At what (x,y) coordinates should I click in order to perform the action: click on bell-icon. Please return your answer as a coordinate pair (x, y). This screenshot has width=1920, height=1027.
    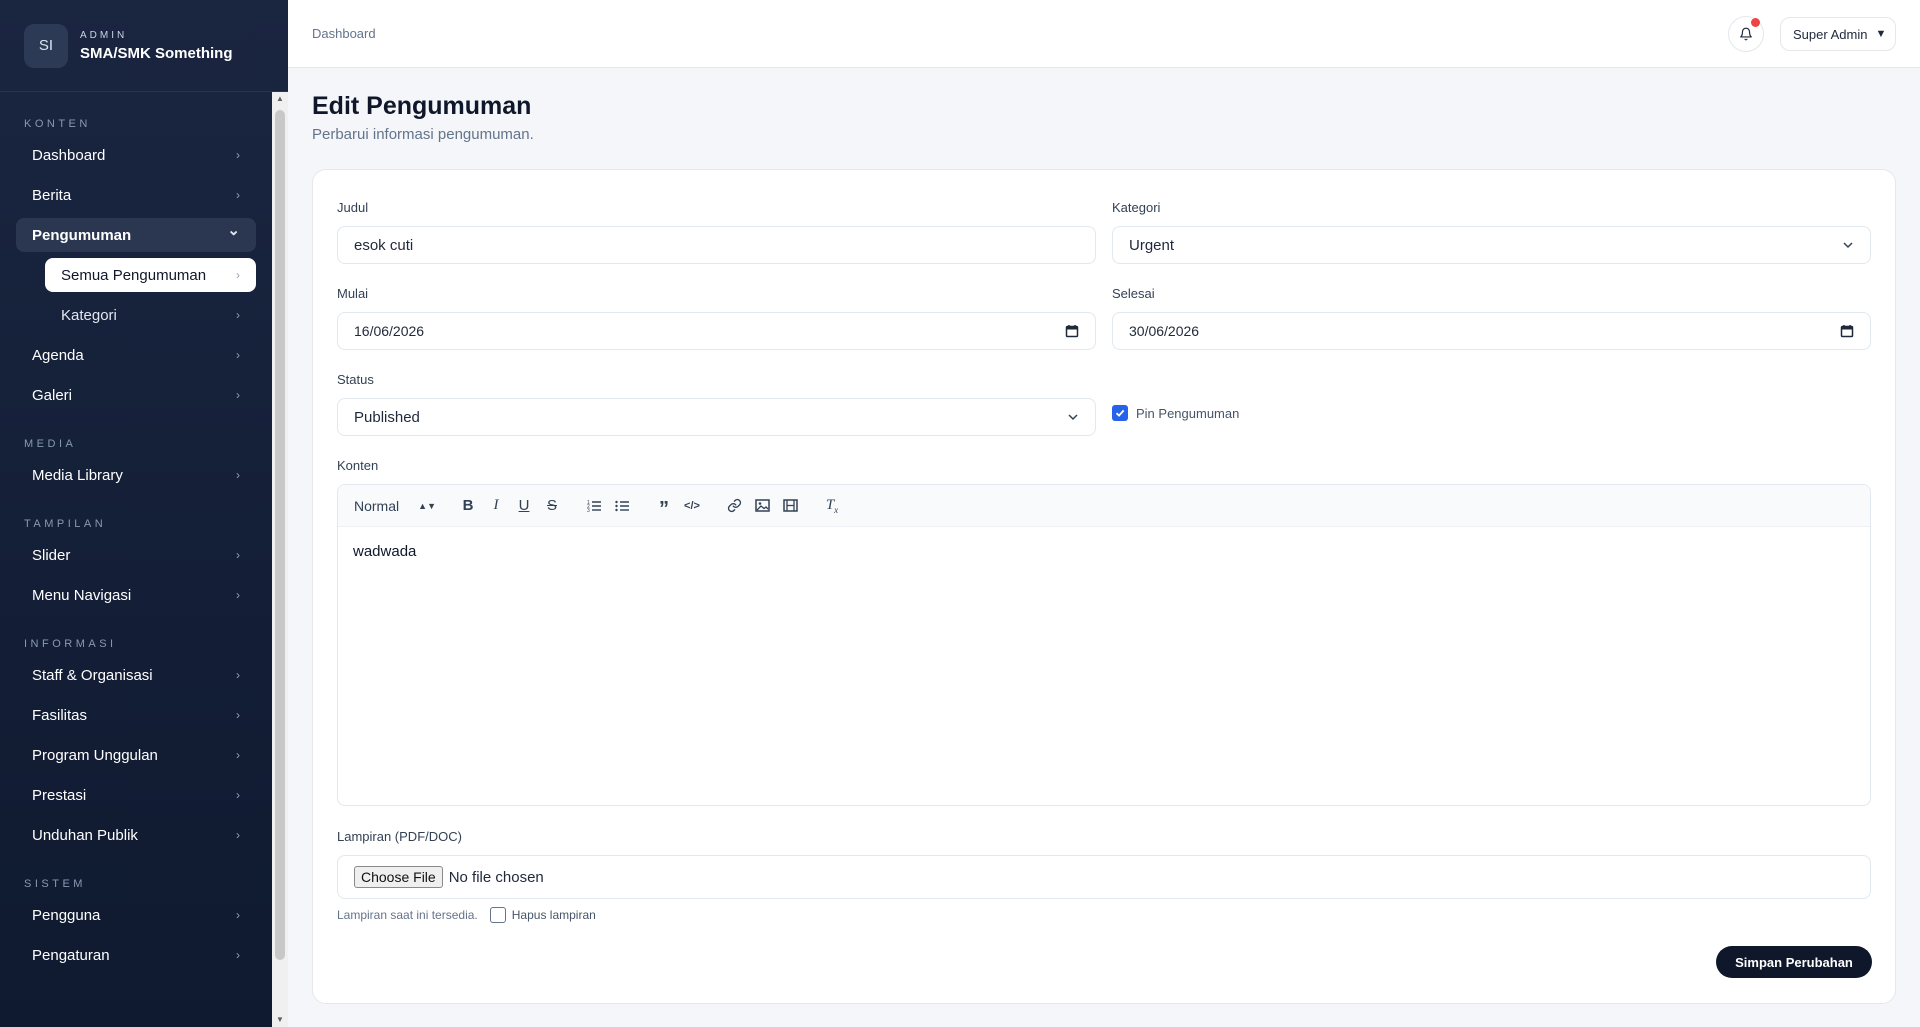
    Looking at the image, I should click on (1746, 34).